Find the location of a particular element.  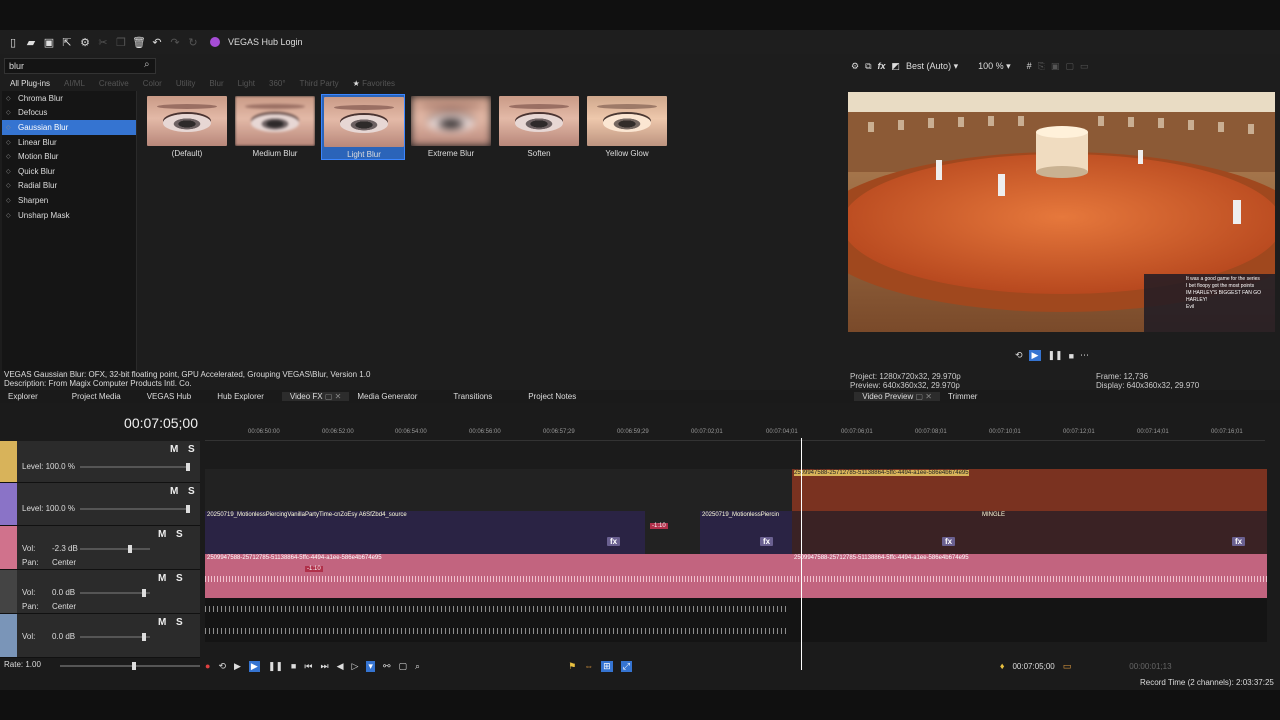

plugin-item-radial-blur: ◇ Radial Blur is located at coordinates (69, 186).